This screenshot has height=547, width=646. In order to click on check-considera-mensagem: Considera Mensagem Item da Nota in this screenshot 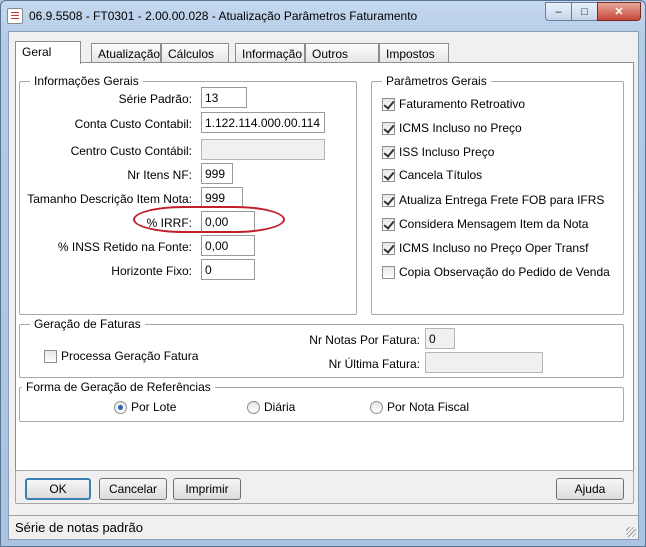, I will do `click(485, 224)`.